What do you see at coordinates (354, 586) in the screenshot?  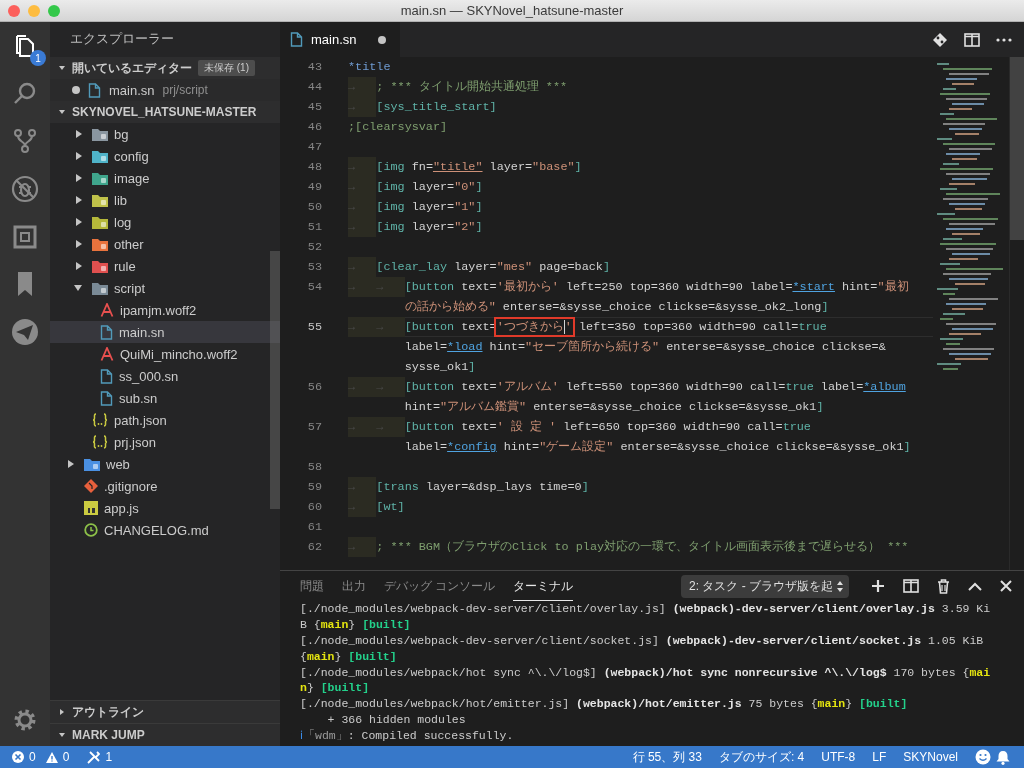 I see `panel-tab: 出力` at bounding box center [354, 586].